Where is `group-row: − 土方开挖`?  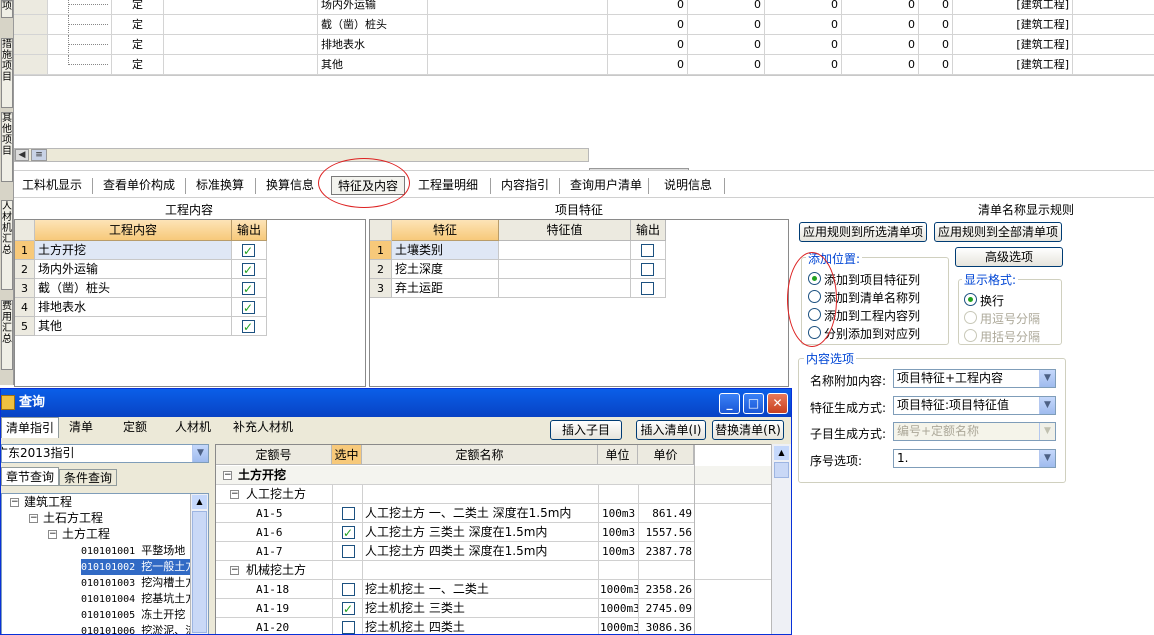
group-row: − 土方开挖 is located at coordinates (495, 475).